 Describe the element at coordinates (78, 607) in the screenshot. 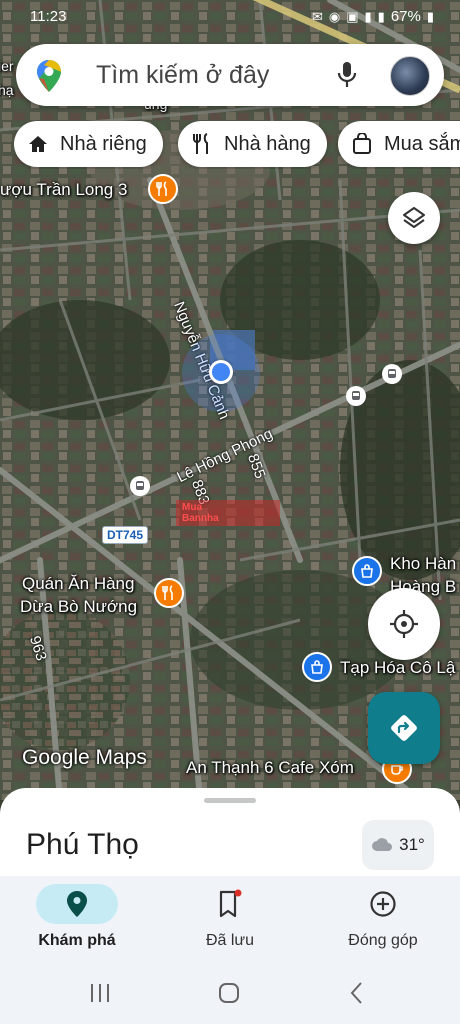

I see `map-label-quan-an-2: Dừa Bò Nướng` at that location.